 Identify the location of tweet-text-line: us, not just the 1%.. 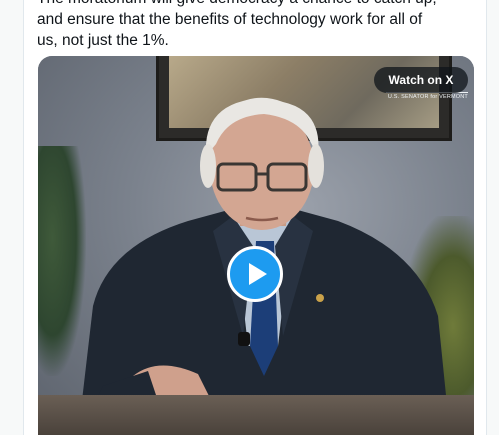
(103, 40).